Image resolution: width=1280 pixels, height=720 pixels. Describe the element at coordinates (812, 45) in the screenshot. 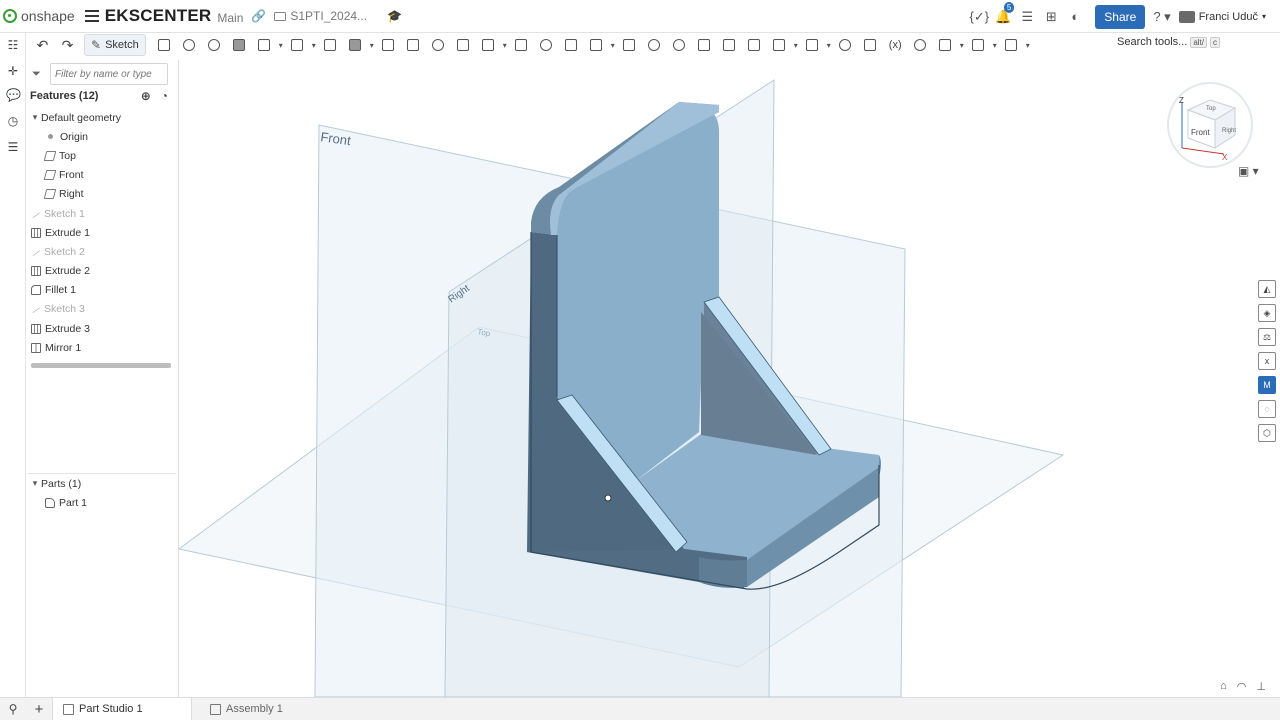

I see `helix-tool-icon` at that location.